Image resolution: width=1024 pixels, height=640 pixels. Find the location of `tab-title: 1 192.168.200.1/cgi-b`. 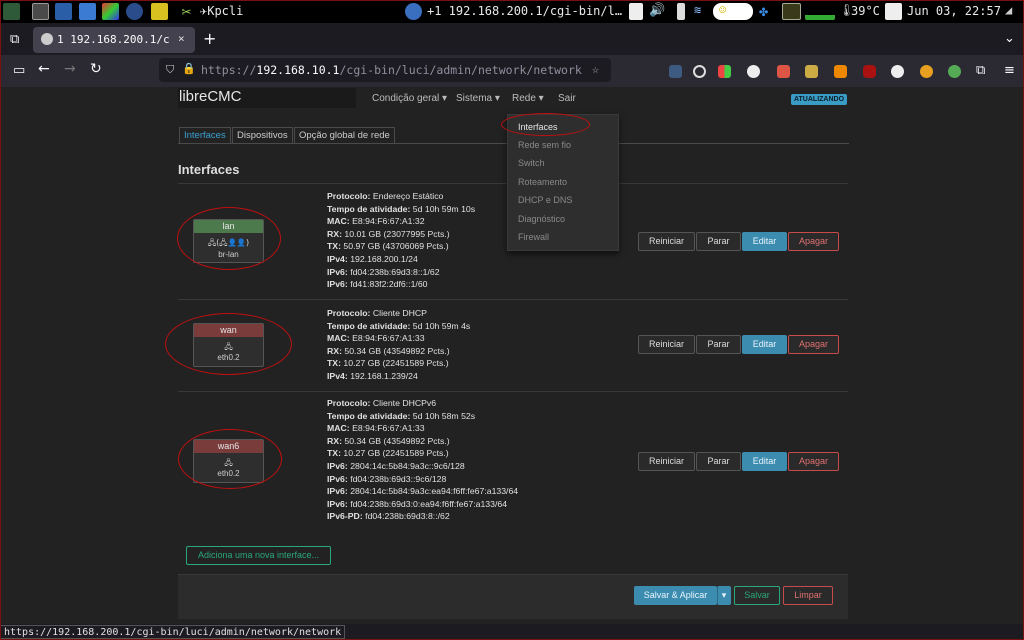

tab-title: 1 192.168.200.1/cgi-b is located at coordinates (113, 39).